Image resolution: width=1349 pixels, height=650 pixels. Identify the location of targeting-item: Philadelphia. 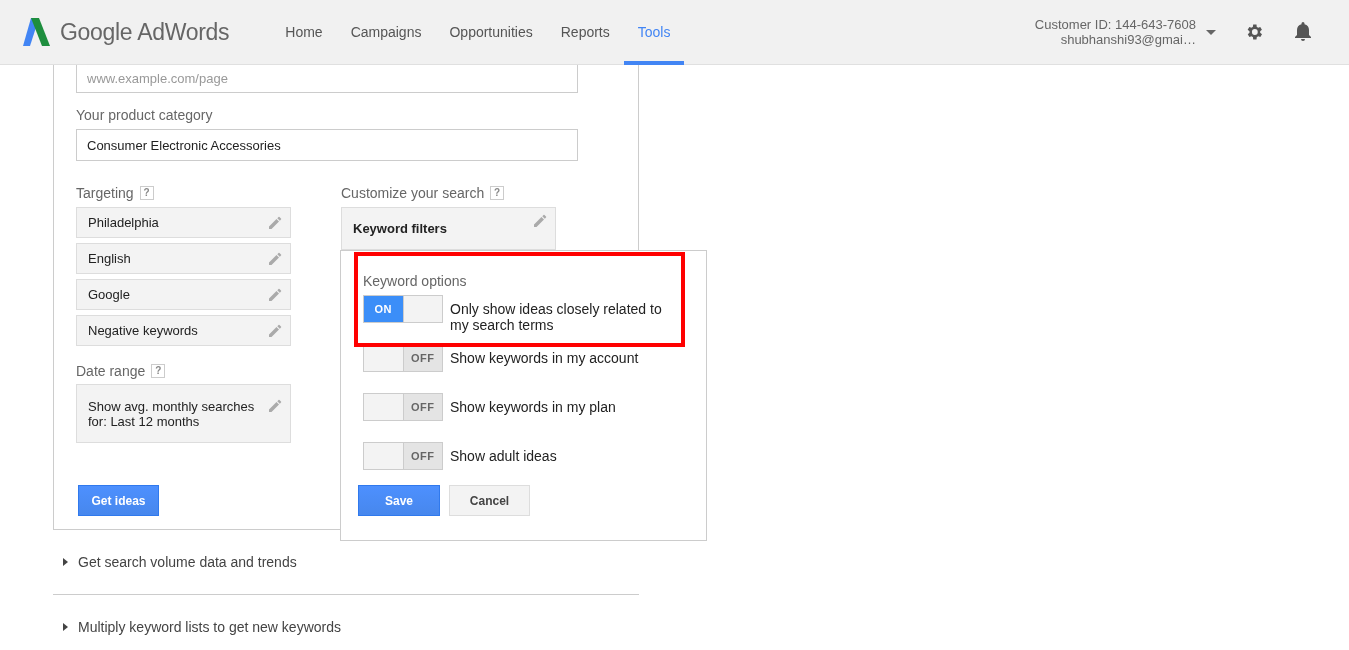
(183, 222).